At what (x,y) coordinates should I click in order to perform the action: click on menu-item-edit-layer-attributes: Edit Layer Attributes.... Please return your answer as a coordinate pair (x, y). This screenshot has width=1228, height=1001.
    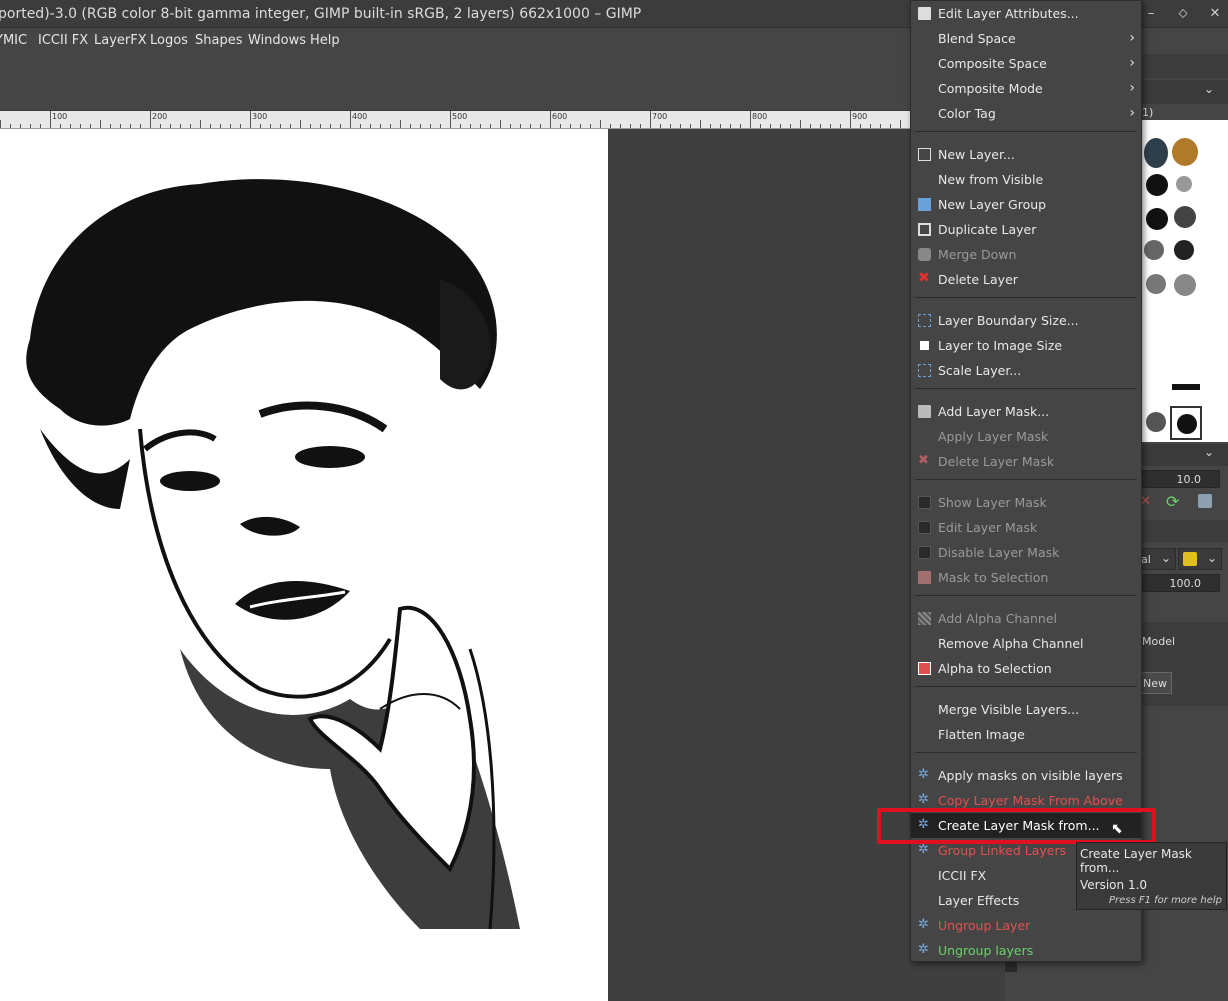
    Looking at the image, I should click on (1026, 13).